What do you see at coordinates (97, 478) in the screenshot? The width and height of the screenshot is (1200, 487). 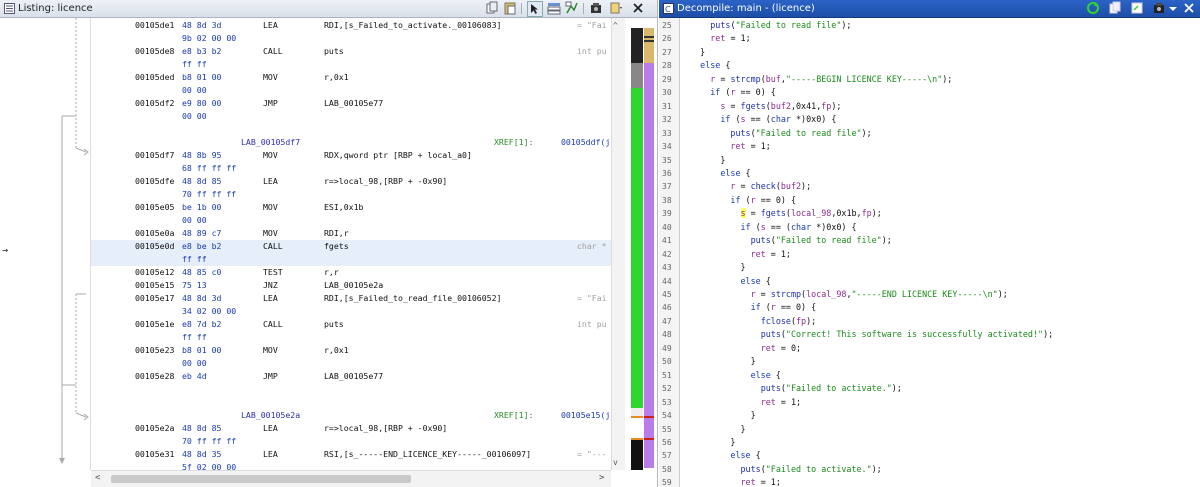 I see `scroll-left-icon: <` at bounding box center [97, 478].